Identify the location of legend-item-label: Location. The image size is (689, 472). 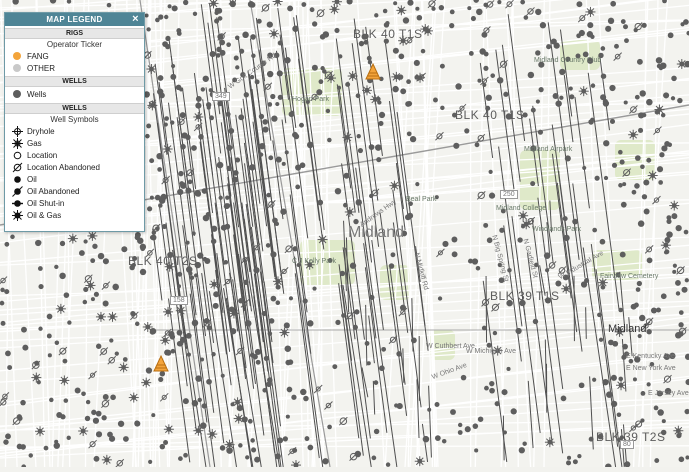
(42, 155).